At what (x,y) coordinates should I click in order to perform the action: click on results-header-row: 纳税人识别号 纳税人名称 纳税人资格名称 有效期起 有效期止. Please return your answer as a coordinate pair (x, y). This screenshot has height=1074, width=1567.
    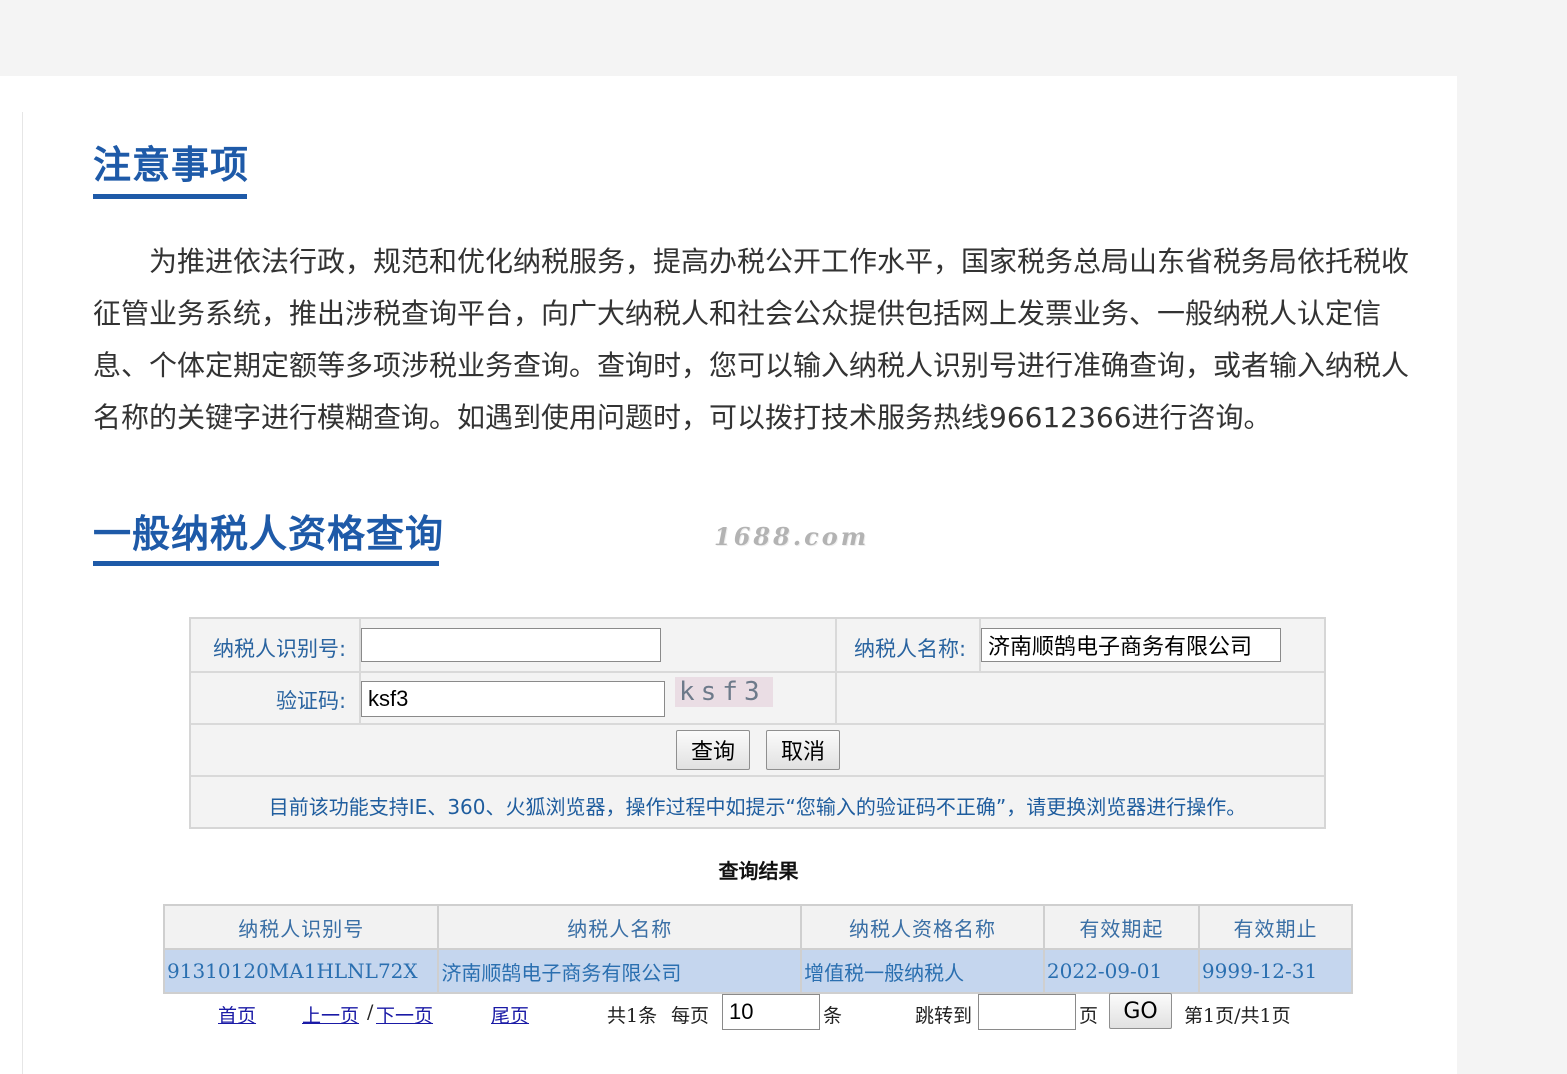
    Looking at the image, I should click on (758, 927).